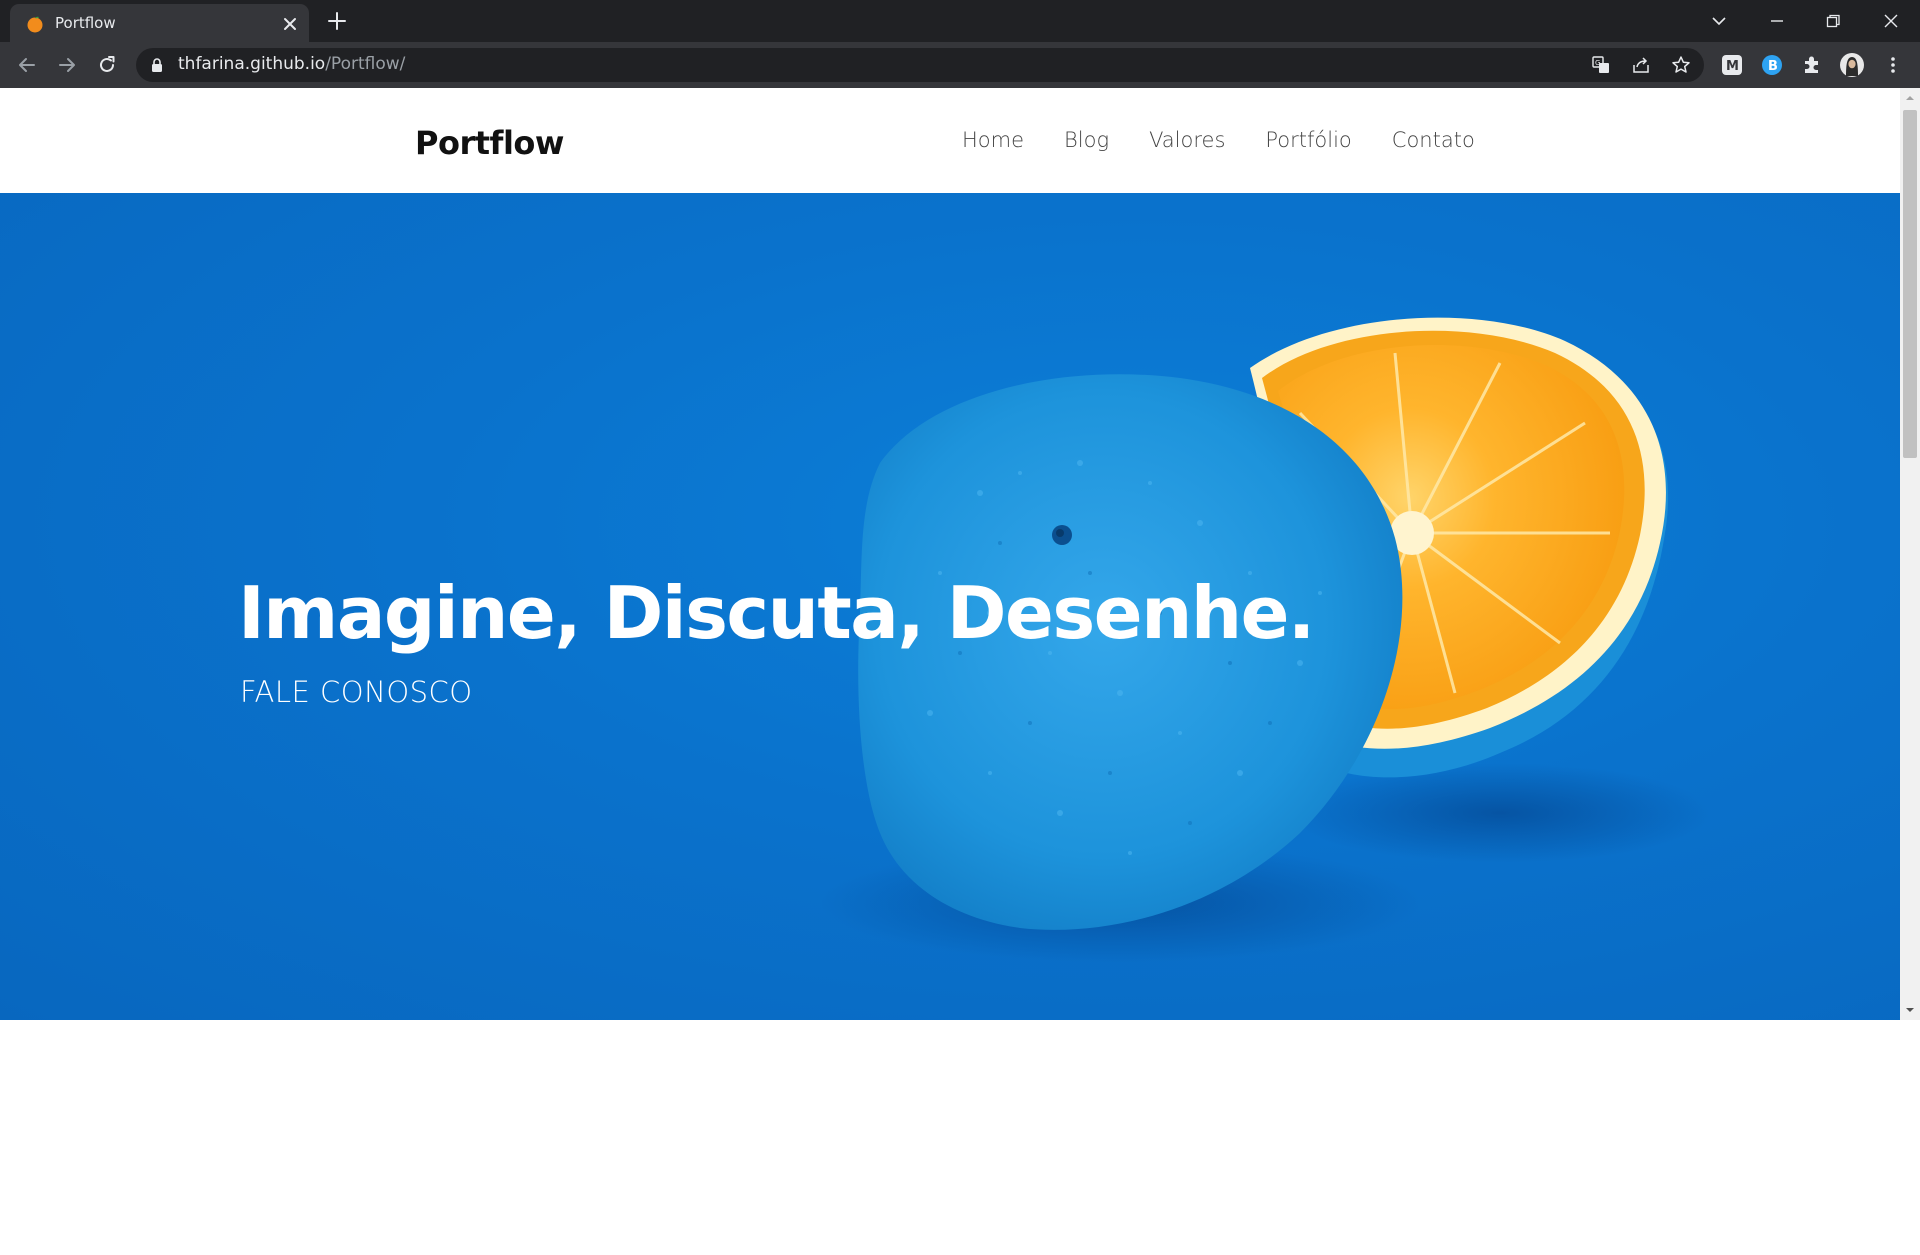  I want to click on nav-link-contato: Contato, so click(1433, 140).